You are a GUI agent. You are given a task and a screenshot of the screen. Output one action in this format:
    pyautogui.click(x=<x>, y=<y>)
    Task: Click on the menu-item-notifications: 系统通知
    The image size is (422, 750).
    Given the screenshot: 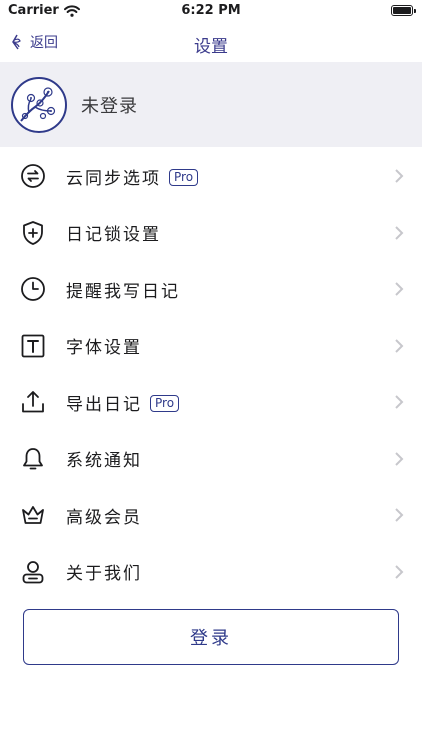 What is the action you would take?
    pyautogui.click(x=211, y=459)
    